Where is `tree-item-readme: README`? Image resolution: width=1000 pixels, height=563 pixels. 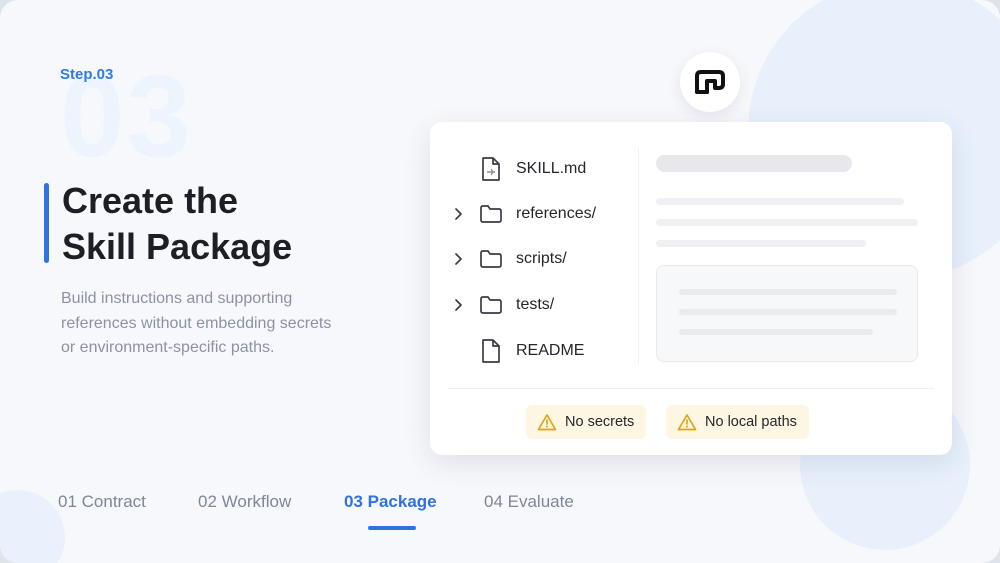
tree-item-readme: README is located at coordinates (517, 351).